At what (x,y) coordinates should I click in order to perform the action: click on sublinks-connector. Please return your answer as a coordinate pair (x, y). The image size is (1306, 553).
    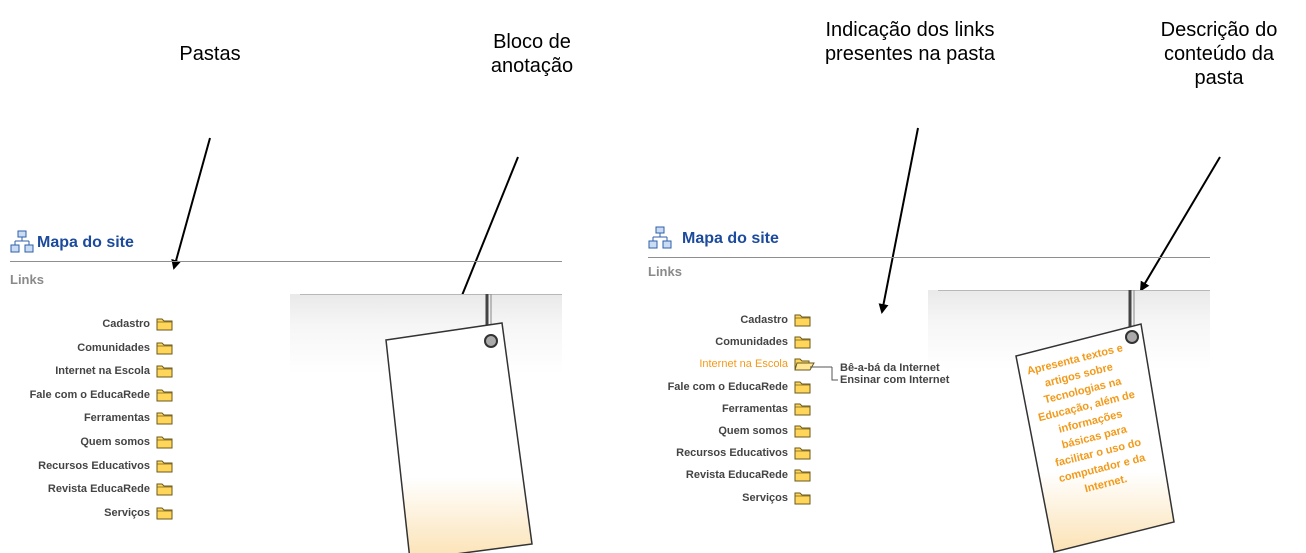
    Looking at the image, I should click on (824, 373).